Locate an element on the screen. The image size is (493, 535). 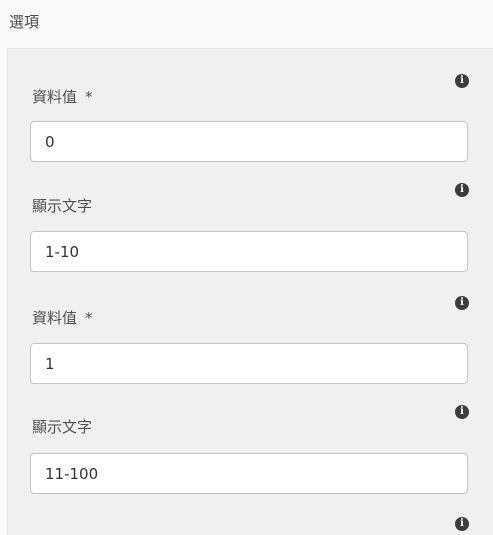
section-title: 選項 is located at coordinates (24, 22).